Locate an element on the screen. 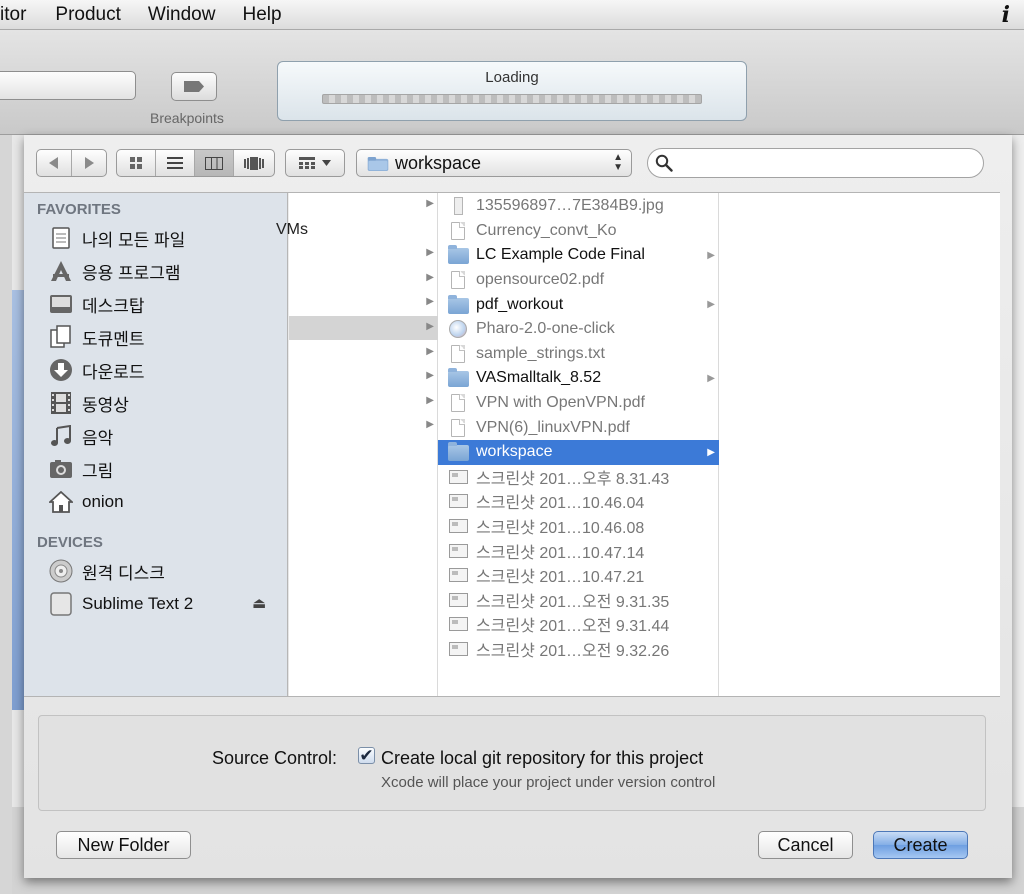  list-item: 스크린샷 201…10.47.21 is located at coordinates (578, 575).